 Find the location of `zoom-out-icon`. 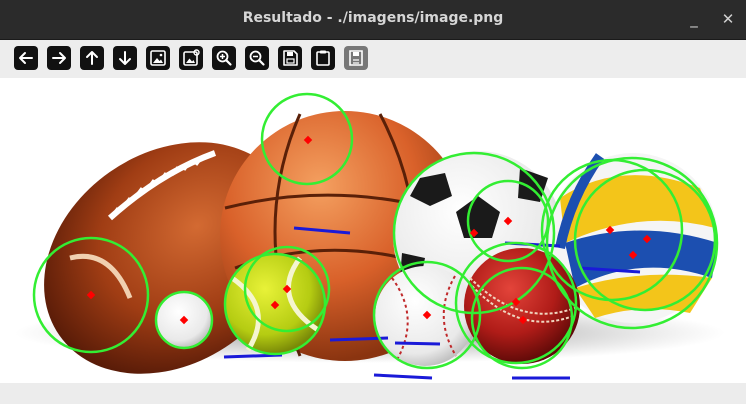

zoom-out-icon is located at coordinates (257, 58).